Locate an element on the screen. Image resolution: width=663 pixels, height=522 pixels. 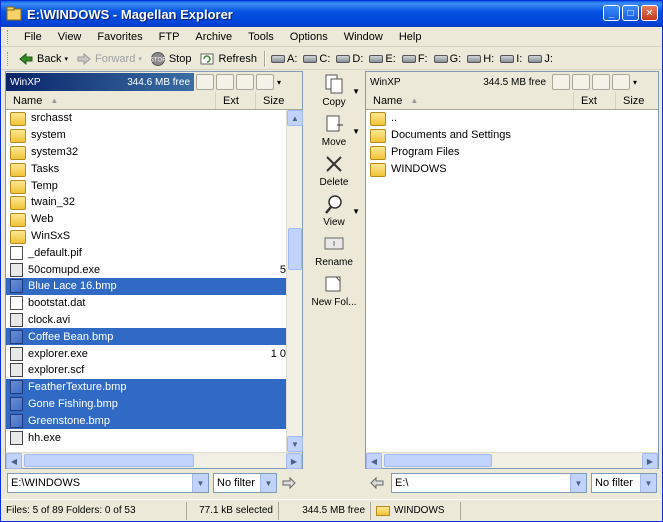
list-item: Documents and Settings is located at coordinates (512, 135).